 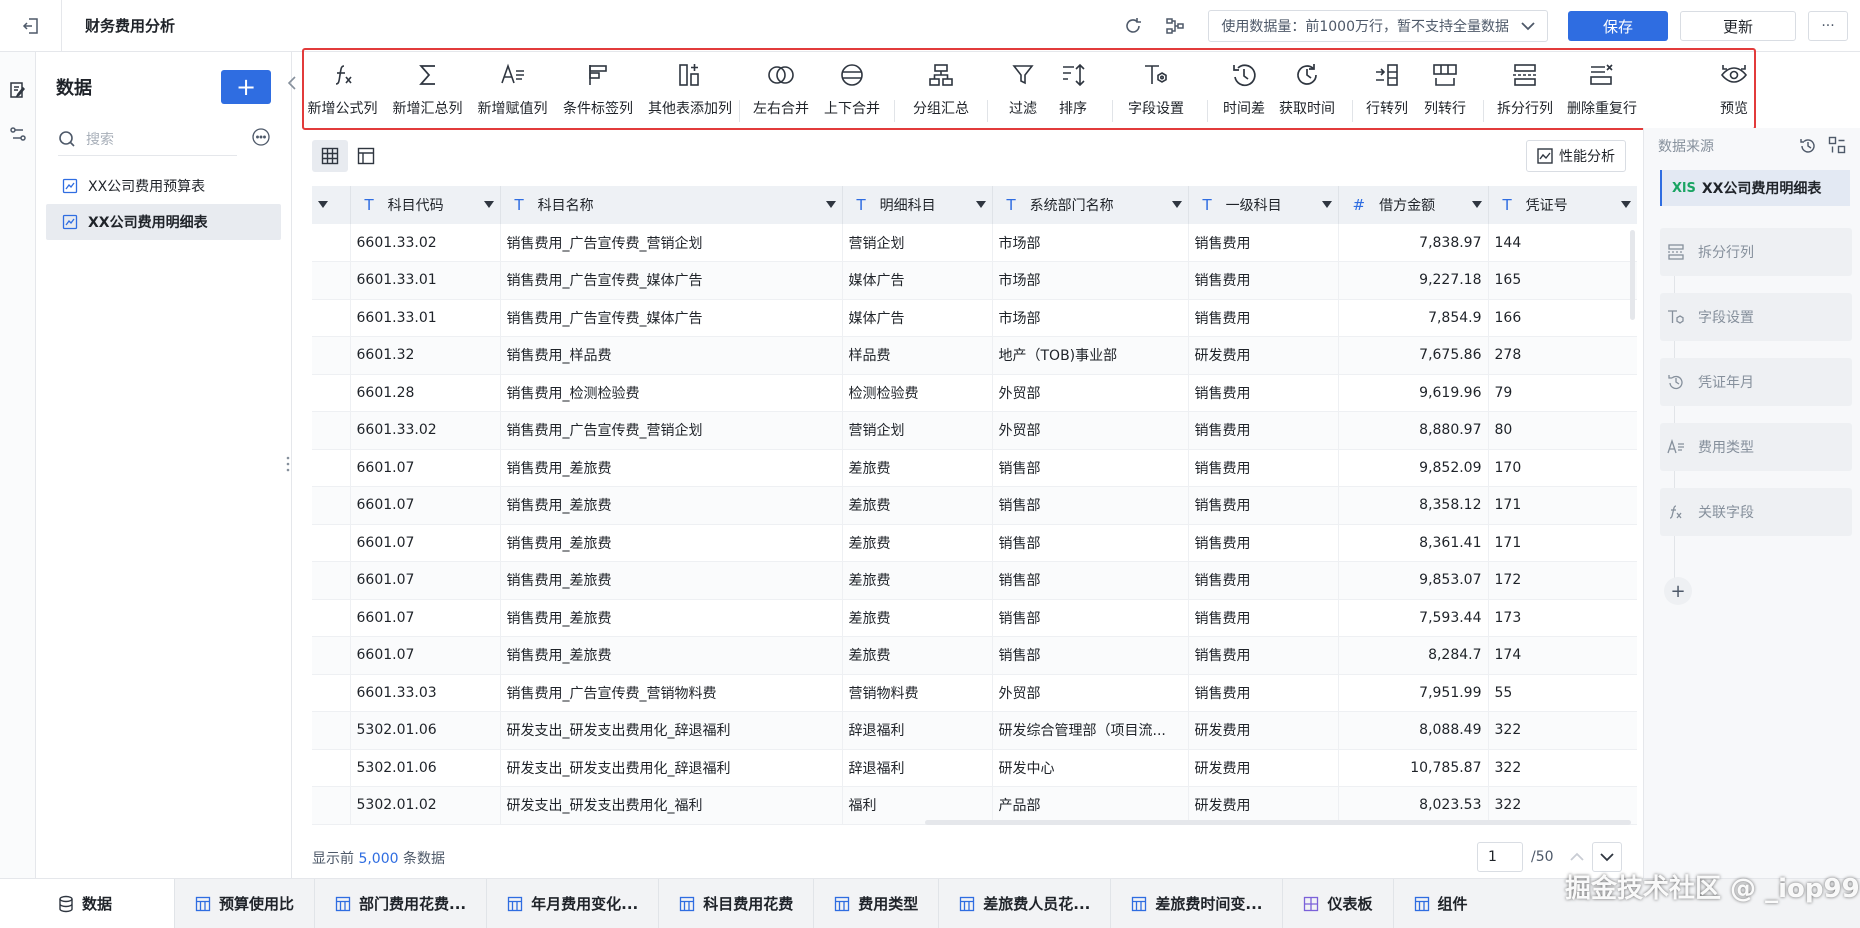 I want to click on table-cell: 销售费用_样品费, so click(x=671, y=355).